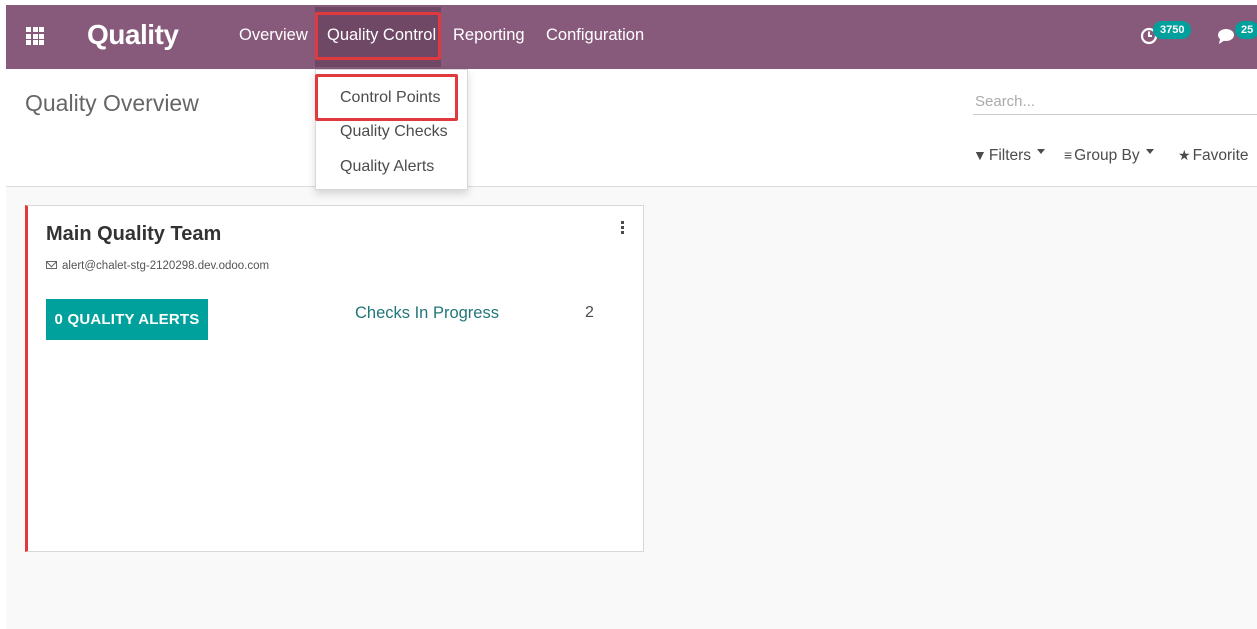 This screenshot has height=629, width=1257. I want to click on group-by-button: ≡ Group By, so click(1109, 156).